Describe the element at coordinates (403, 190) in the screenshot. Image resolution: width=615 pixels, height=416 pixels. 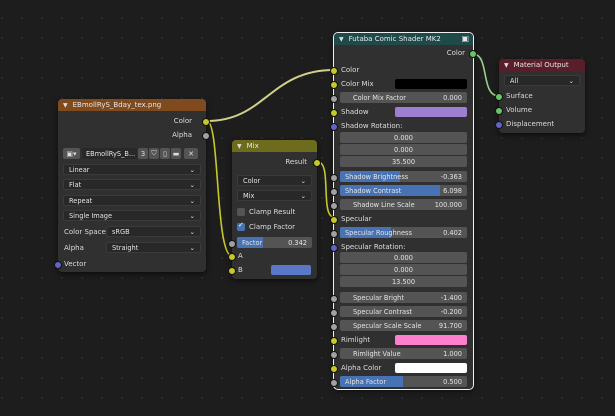
I see `shadow-contrast-slider: Shadow Contrast 6.098` at that location.